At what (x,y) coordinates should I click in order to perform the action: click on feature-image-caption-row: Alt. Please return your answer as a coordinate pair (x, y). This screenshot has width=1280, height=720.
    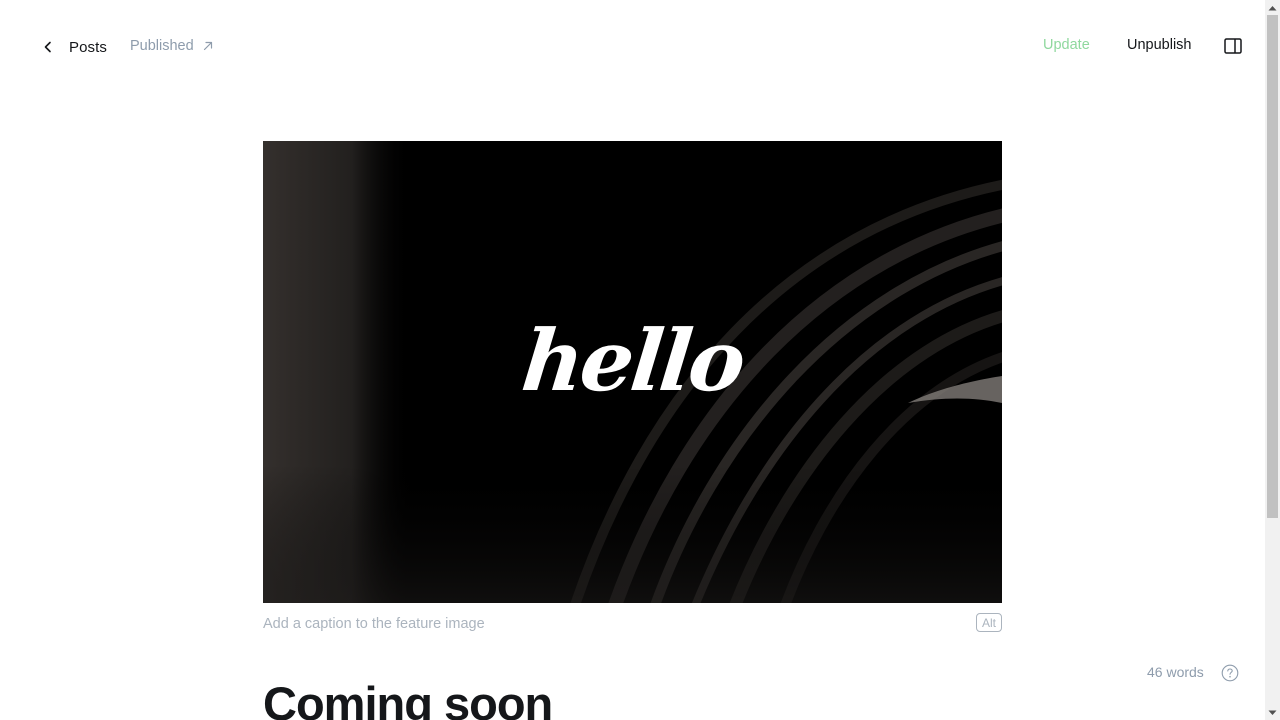
    Looking at the image, I should click on (632, 624).